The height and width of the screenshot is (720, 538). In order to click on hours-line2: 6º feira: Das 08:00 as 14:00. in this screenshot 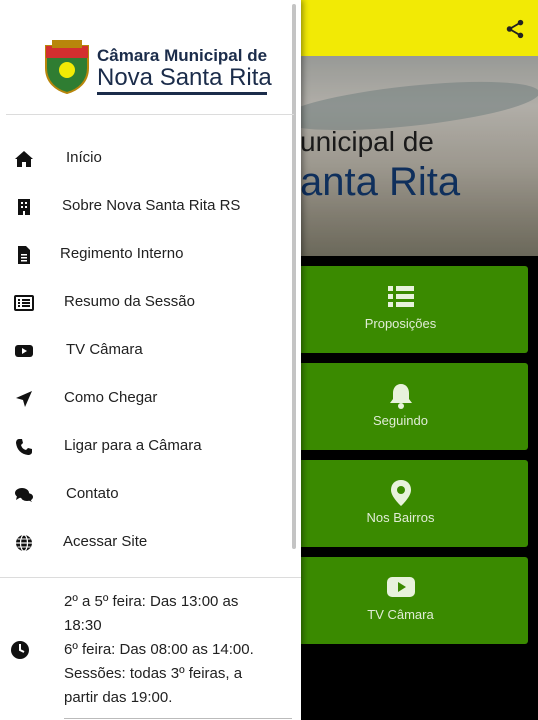, I will do `click(159, 649)`.